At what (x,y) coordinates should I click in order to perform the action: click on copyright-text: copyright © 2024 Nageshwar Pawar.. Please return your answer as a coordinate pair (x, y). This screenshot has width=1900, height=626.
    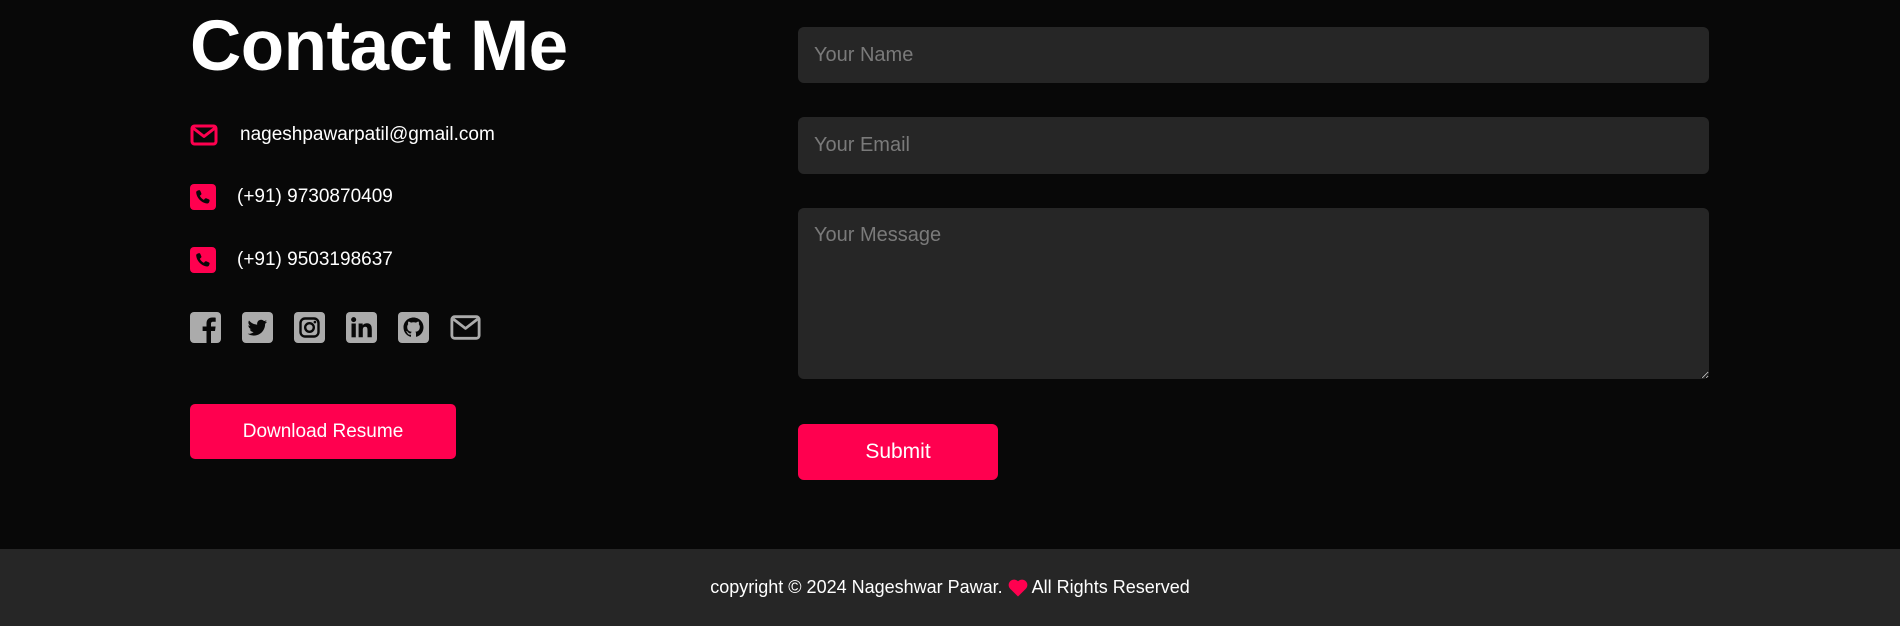
    Looking at the image, I should click on (856, 587).